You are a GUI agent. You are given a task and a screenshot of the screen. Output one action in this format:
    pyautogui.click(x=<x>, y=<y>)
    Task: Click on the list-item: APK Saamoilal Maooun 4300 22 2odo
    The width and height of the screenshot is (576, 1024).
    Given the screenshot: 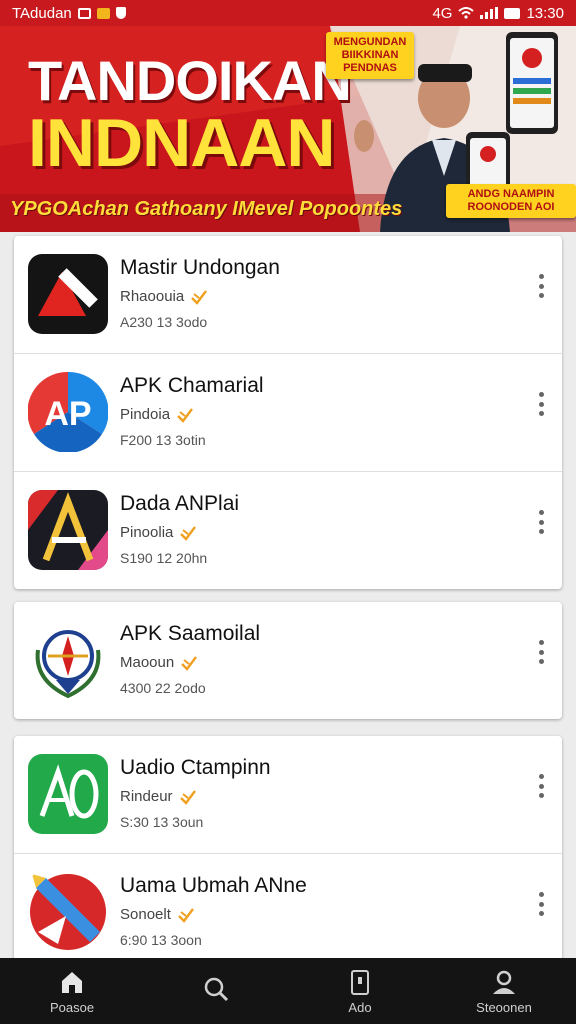 What is the action you would take?
    pyautogui.click(x=288, y=660)
    